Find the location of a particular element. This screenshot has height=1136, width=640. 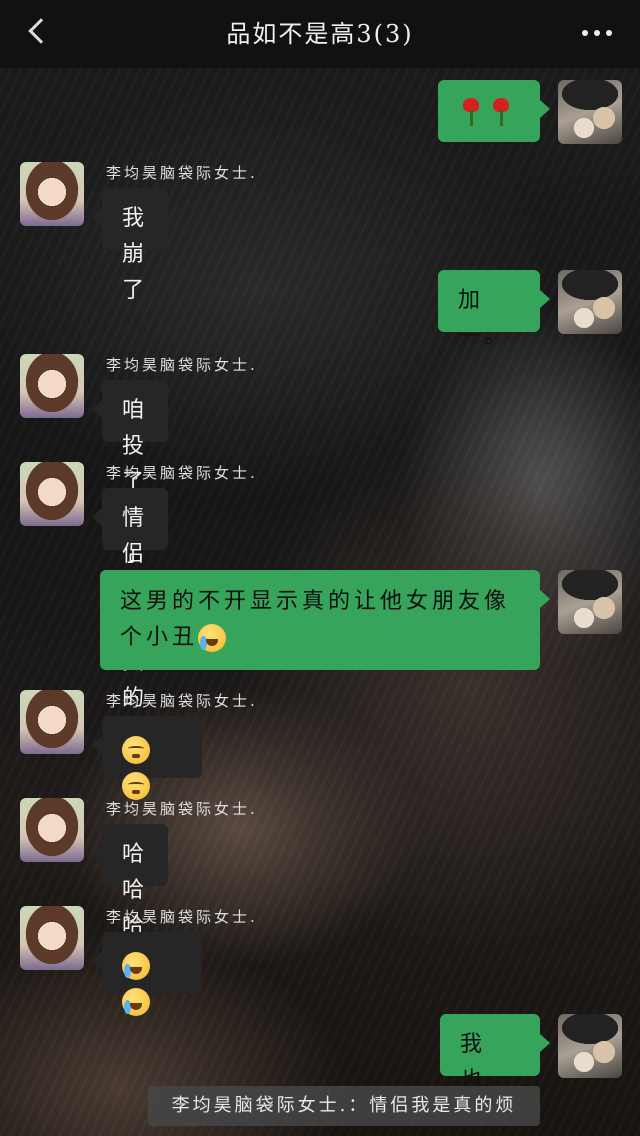

message-bubble: 这男的不开显示真的让他女朋友像个小丑 is located at coordinates (325, 620).